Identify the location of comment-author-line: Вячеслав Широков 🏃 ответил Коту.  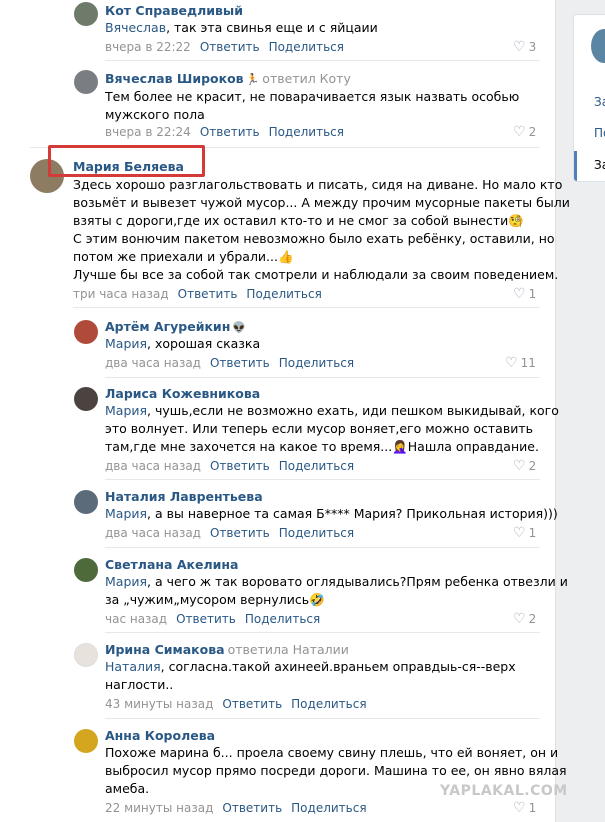
(228, 78).